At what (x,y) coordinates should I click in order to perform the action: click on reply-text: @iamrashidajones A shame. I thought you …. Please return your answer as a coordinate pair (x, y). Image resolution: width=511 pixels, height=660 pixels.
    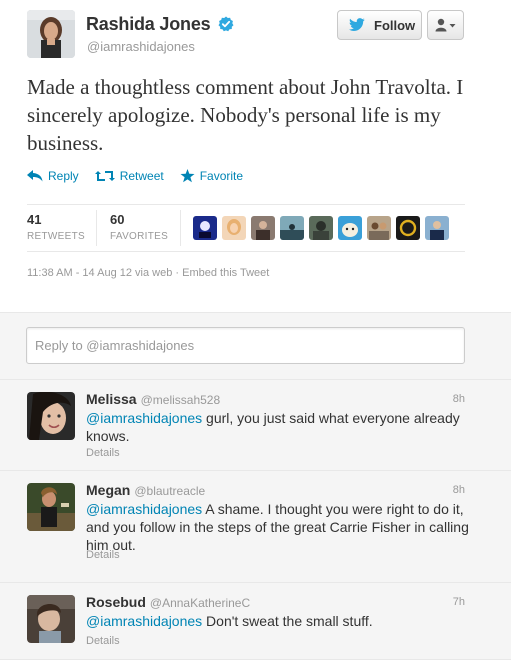
    Looking at the image, I should click on (278, 527).